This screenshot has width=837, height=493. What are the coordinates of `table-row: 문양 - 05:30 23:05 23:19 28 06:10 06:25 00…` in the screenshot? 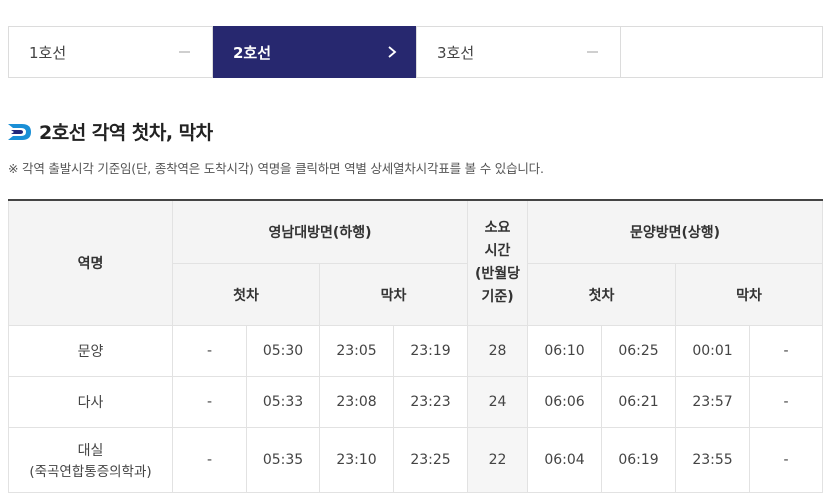 It's located at (415, 351).